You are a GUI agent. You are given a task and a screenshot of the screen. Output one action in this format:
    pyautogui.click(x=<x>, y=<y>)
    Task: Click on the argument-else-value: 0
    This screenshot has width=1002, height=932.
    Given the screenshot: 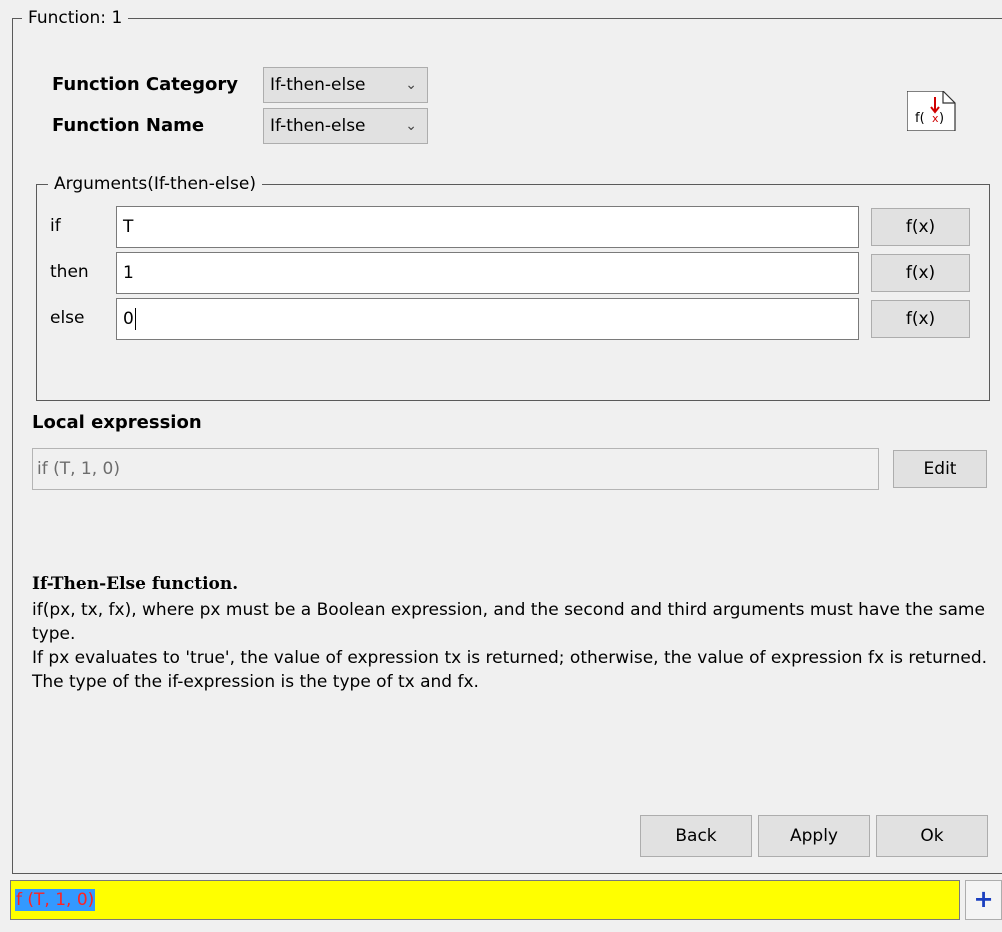 What is the action you would take?
    pyautogui.click(x=128, y=319)
    